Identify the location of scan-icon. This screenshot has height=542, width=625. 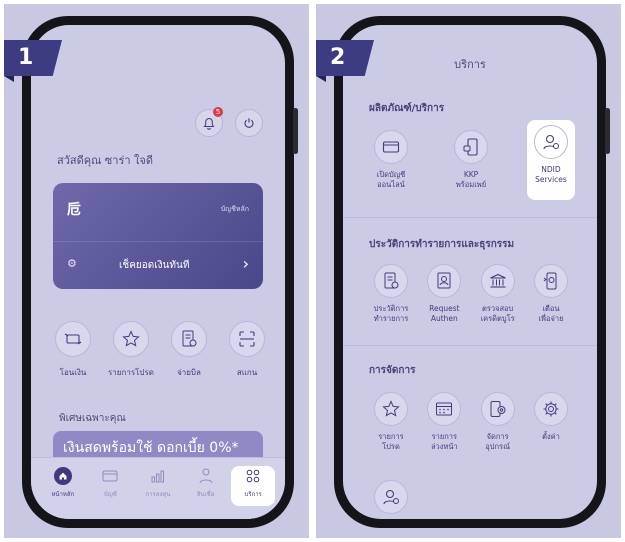
(247, 339).